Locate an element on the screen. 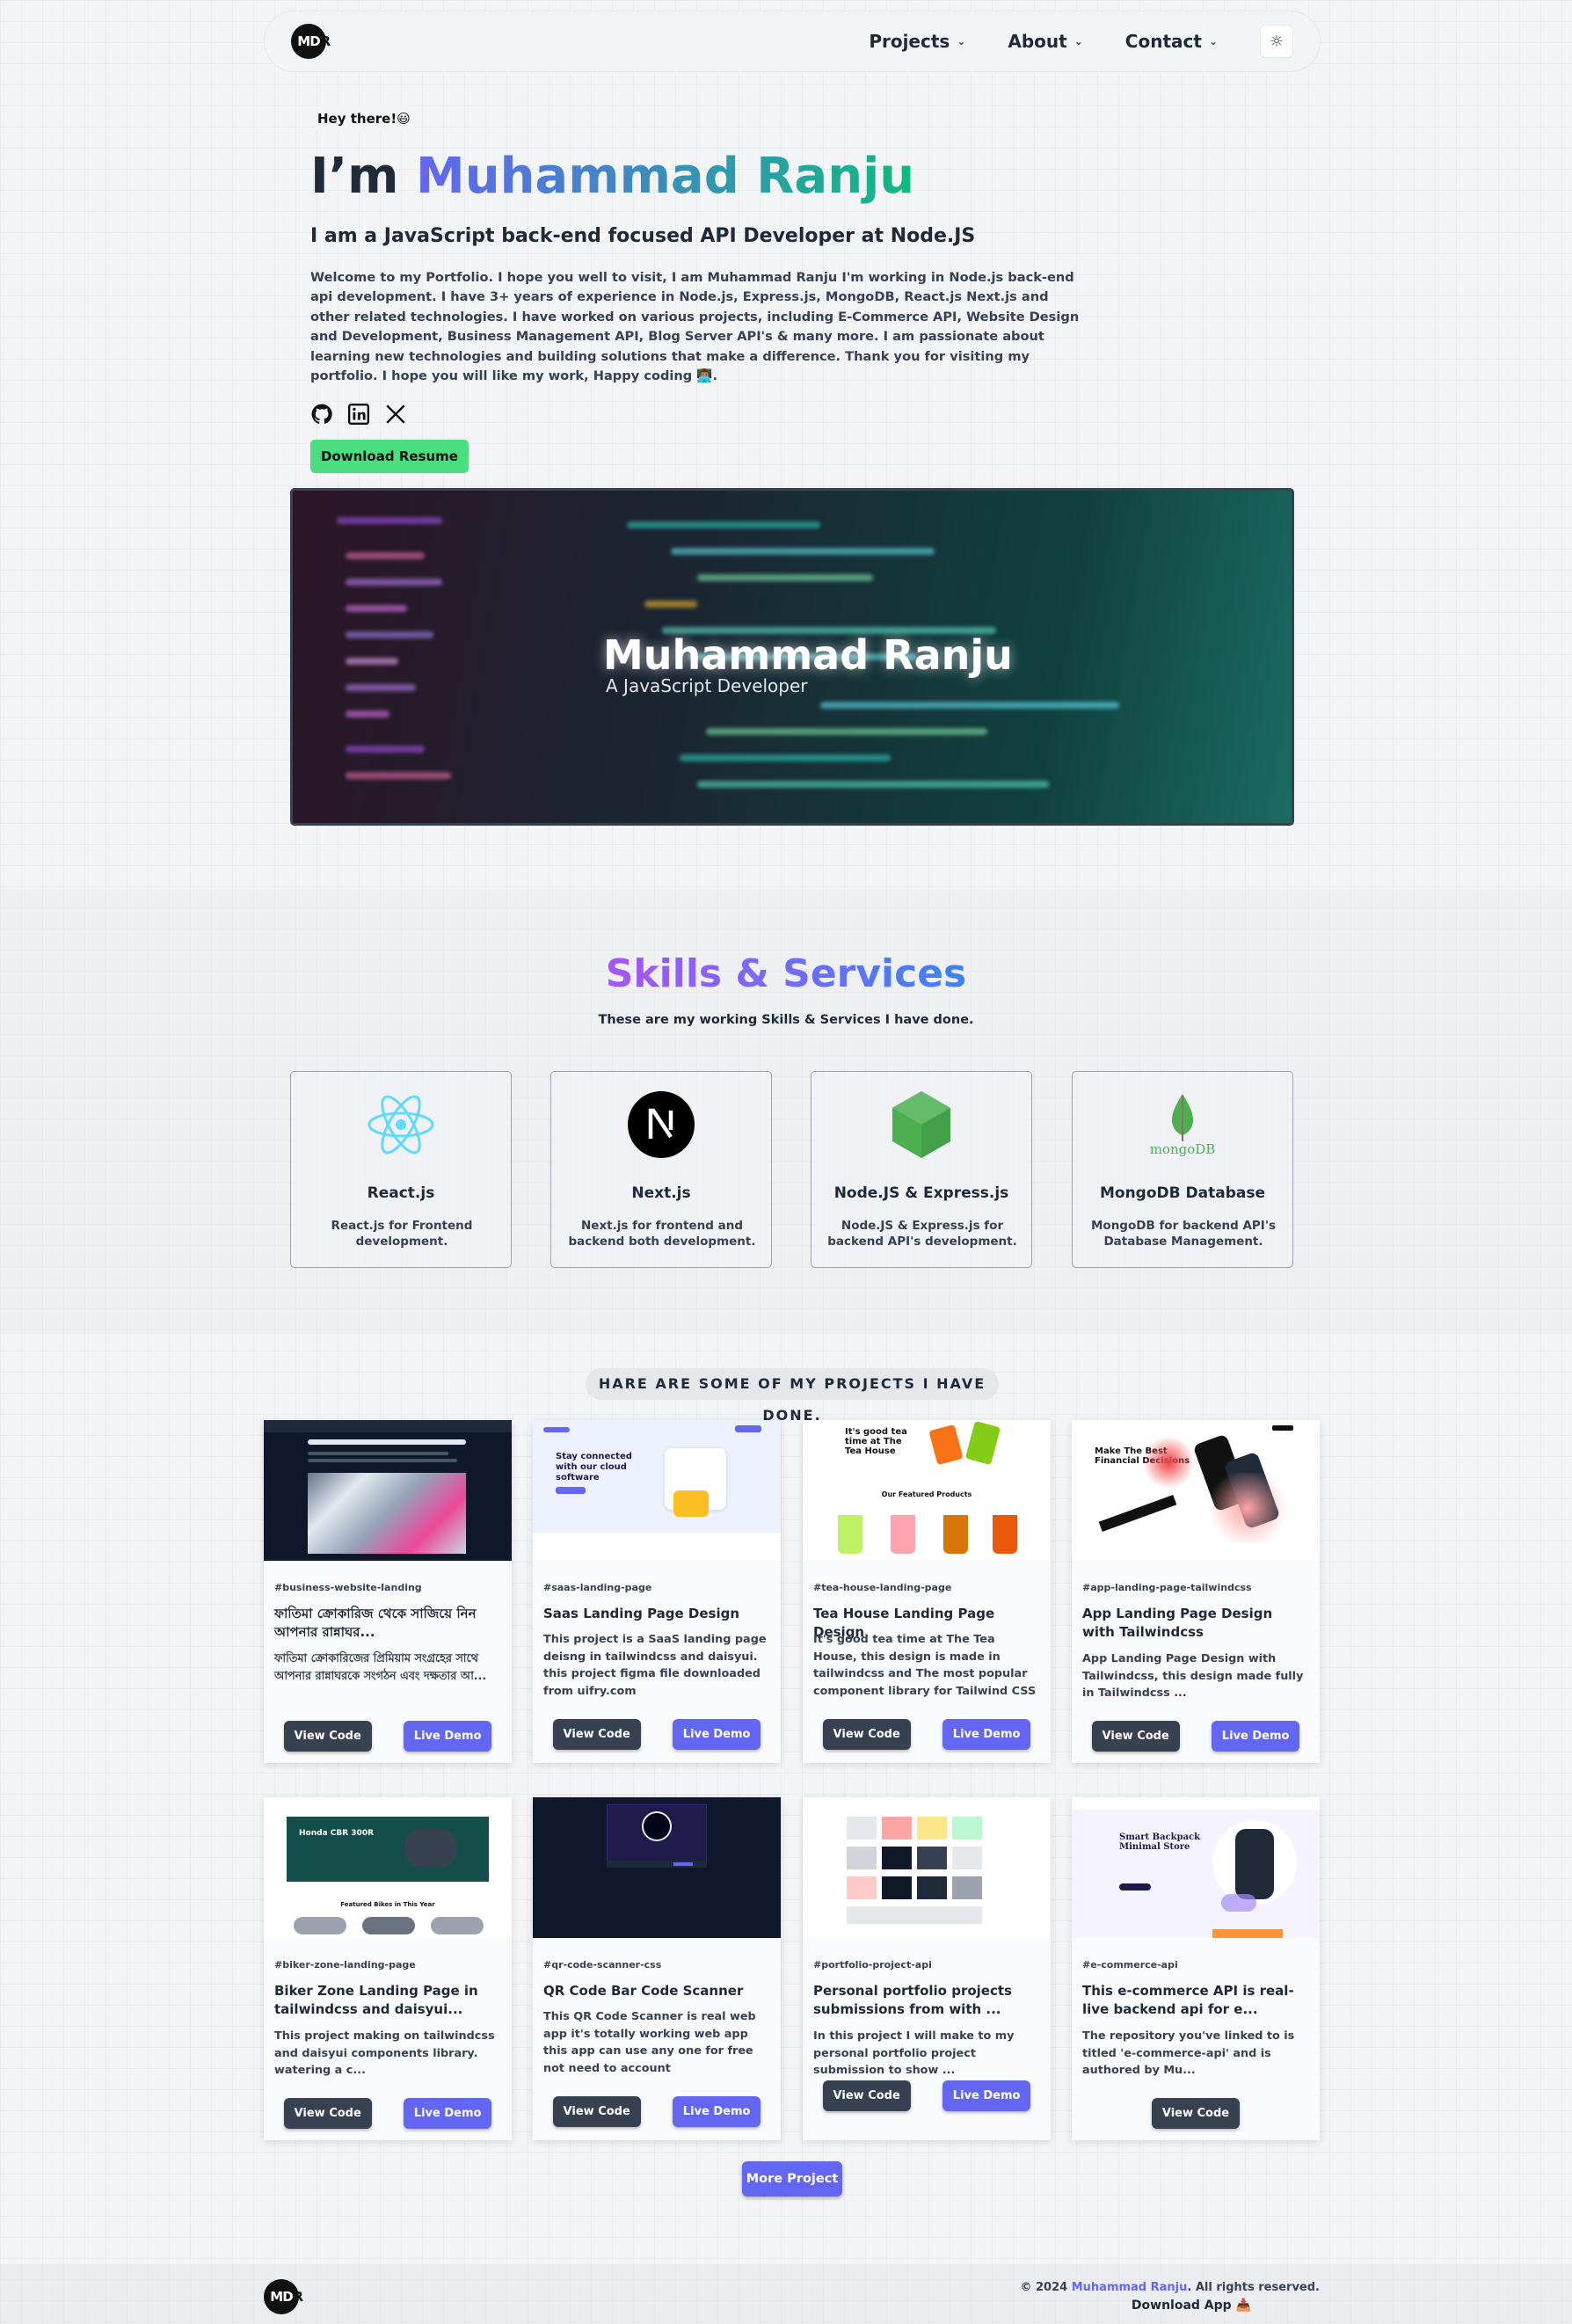 This screenshot has height=2324, width=1572. react-icon is located at coordinates (401, 1125).